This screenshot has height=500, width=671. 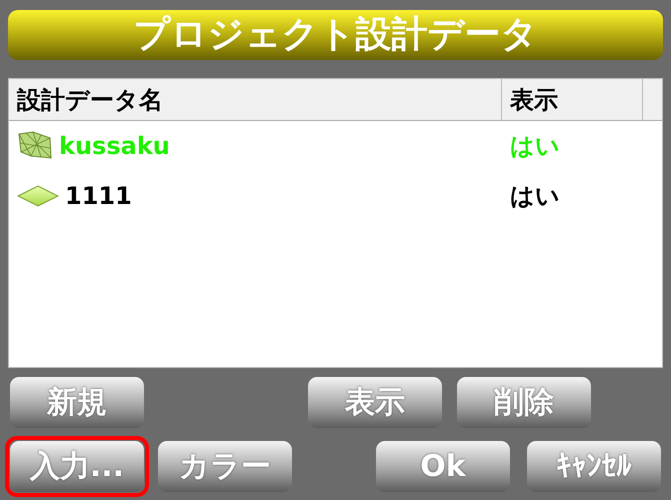 I want to click on data-name-cell-text: kussaku, so click(x=114, y=146).